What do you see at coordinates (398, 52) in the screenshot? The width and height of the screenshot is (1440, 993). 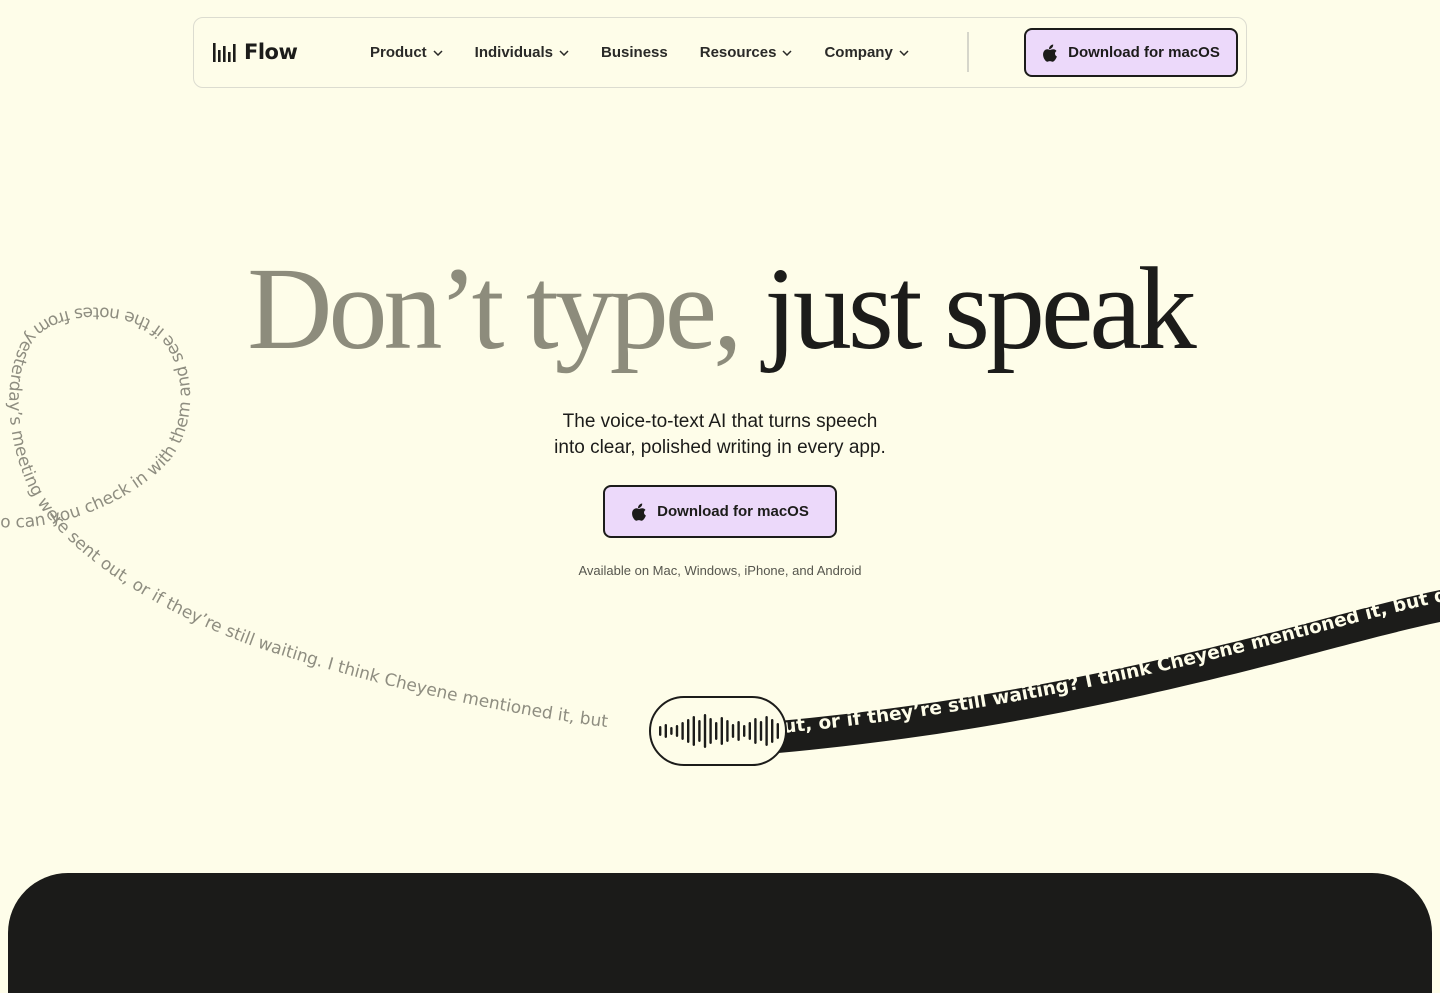 I see `menu-item-label: Product` at bounding box center [398, 52].